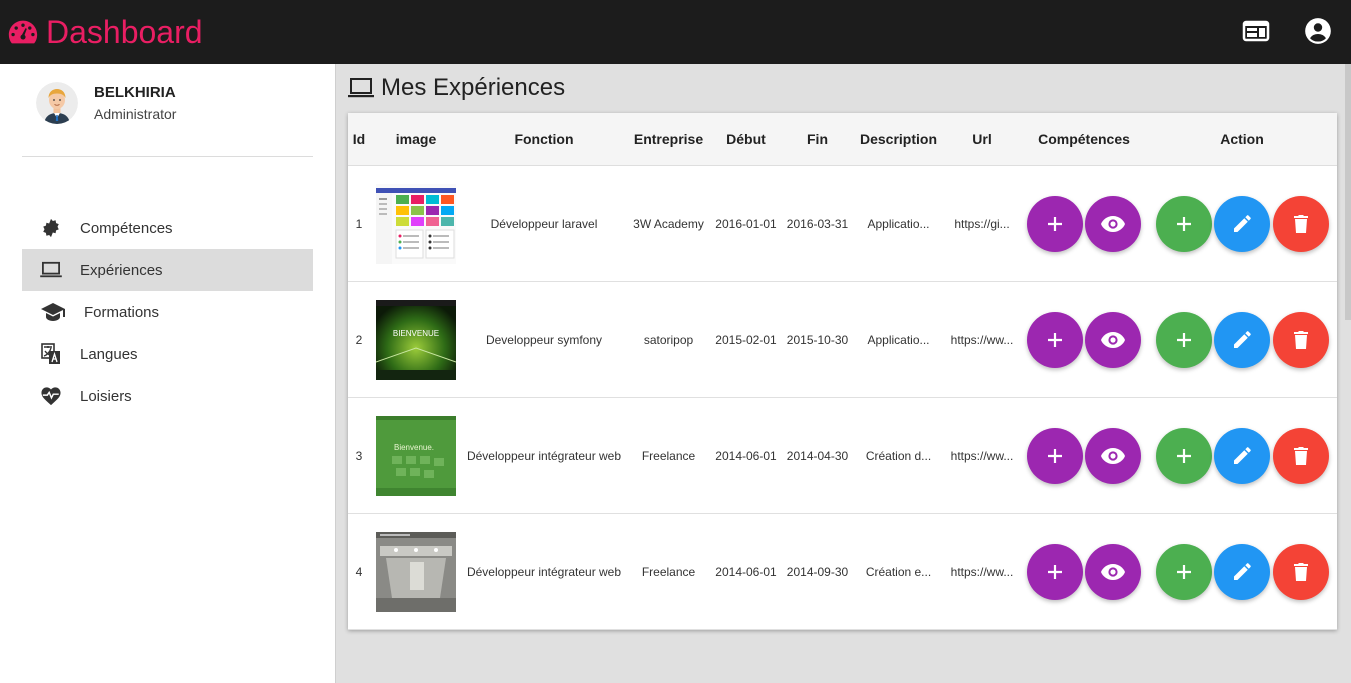 This screenshot has height=683, width=1351. What do you see at coordinates (746, 572) in the screenshot?
I see `cell-debut: 2014-06-01` at bounding box center [746, 572].